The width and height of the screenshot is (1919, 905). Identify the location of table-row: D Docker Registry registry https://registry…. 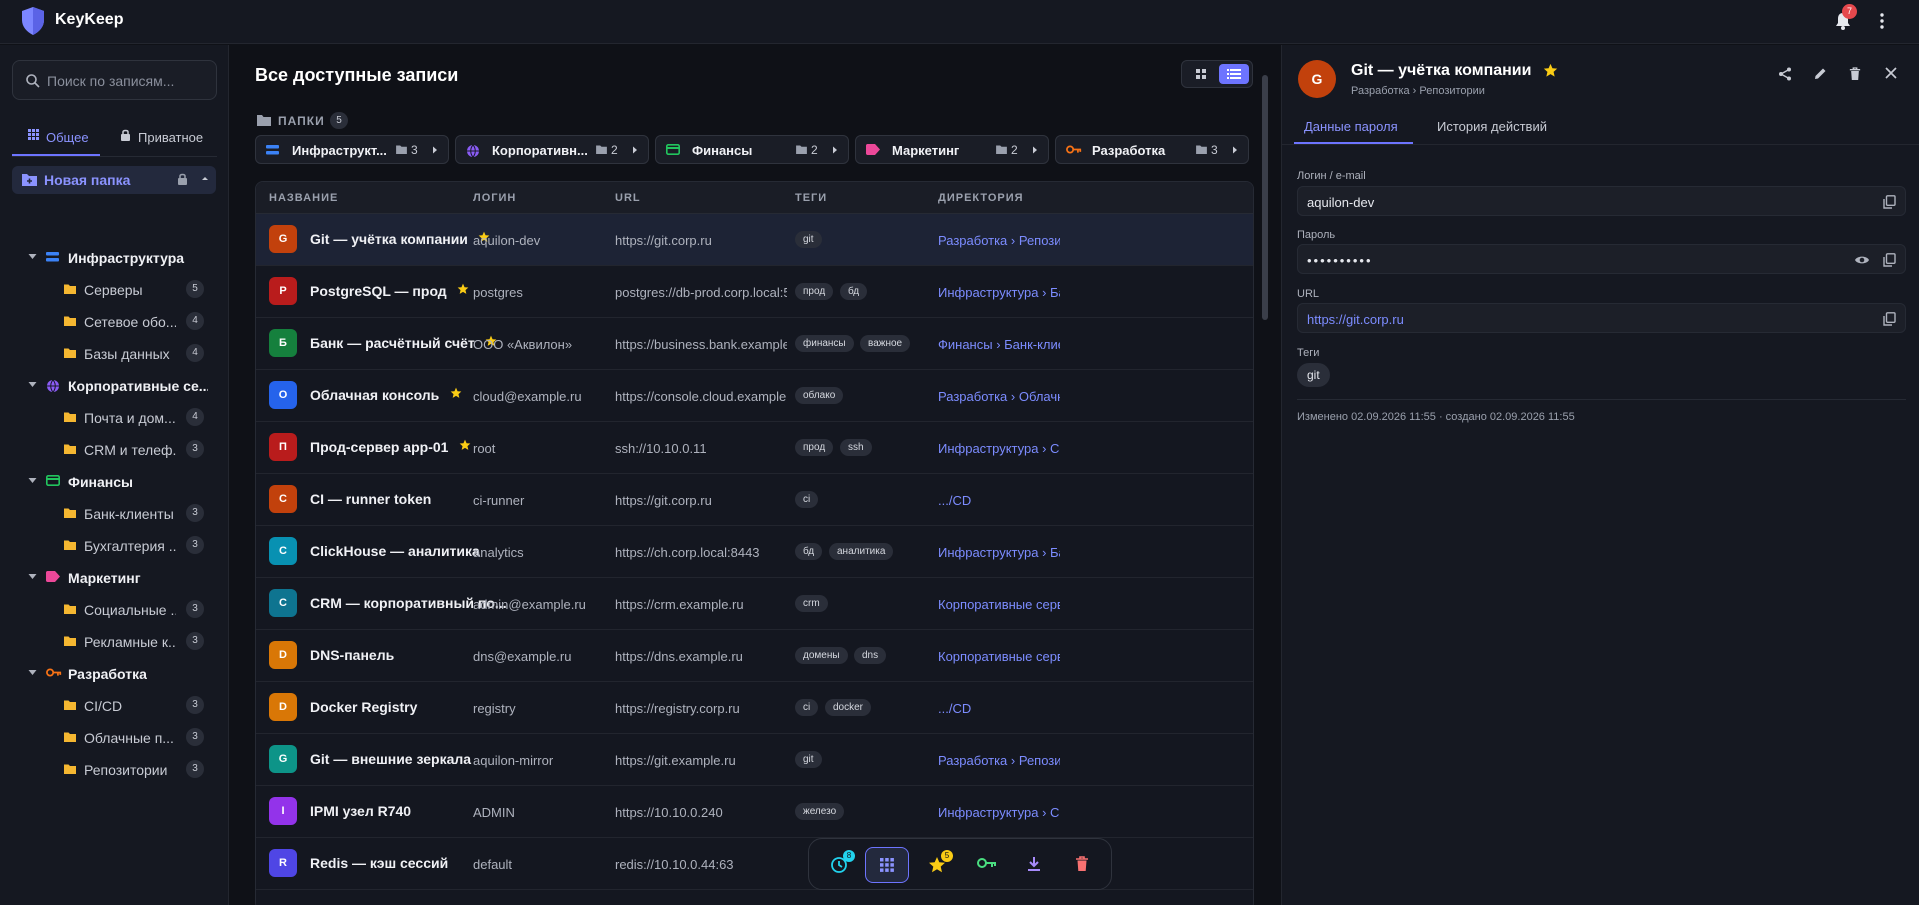
(754, 708).